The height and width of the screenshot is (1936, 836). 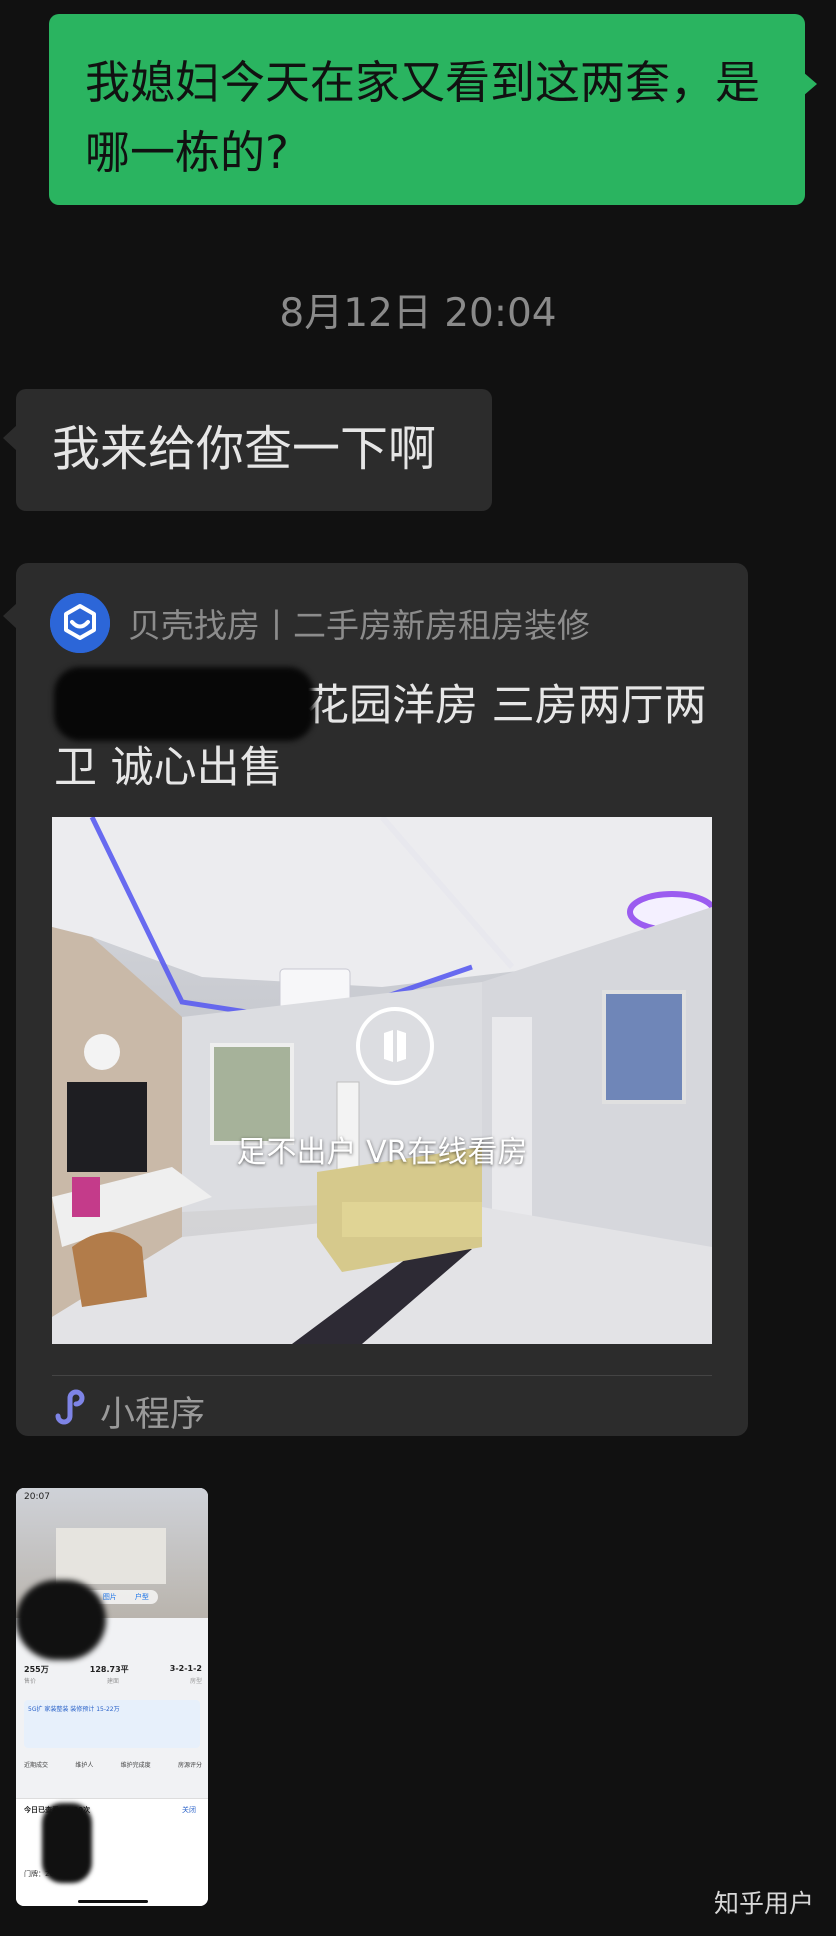 What do you see at coordinates (418, 313) in the screenshot?
I see `message-timestamp: 8月12日 20:04` at bounding box center [418, 313].